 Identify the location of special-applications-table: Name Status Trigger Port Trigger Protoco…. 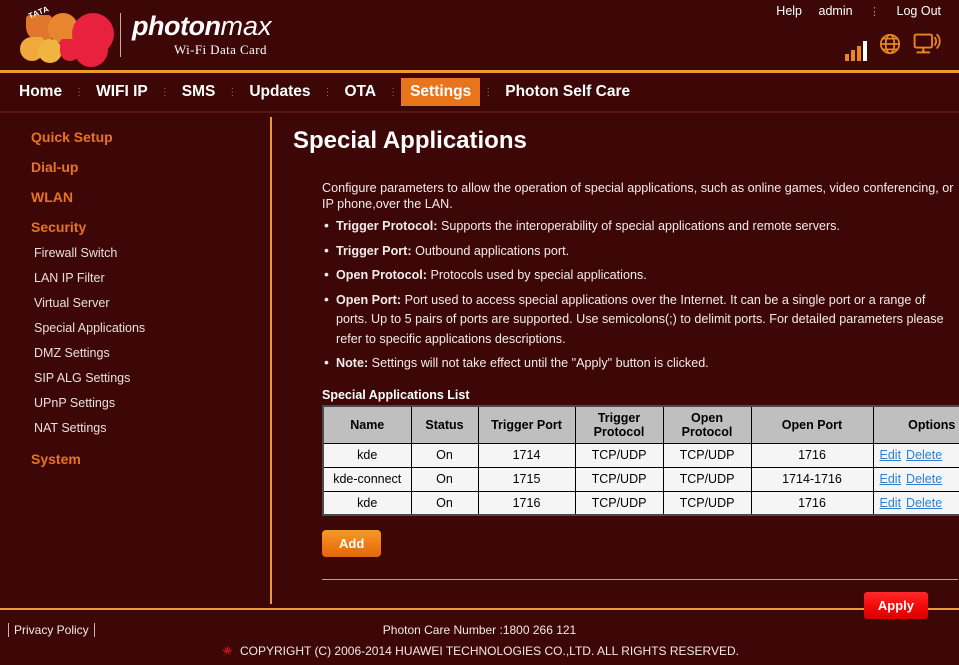
(640, 460).